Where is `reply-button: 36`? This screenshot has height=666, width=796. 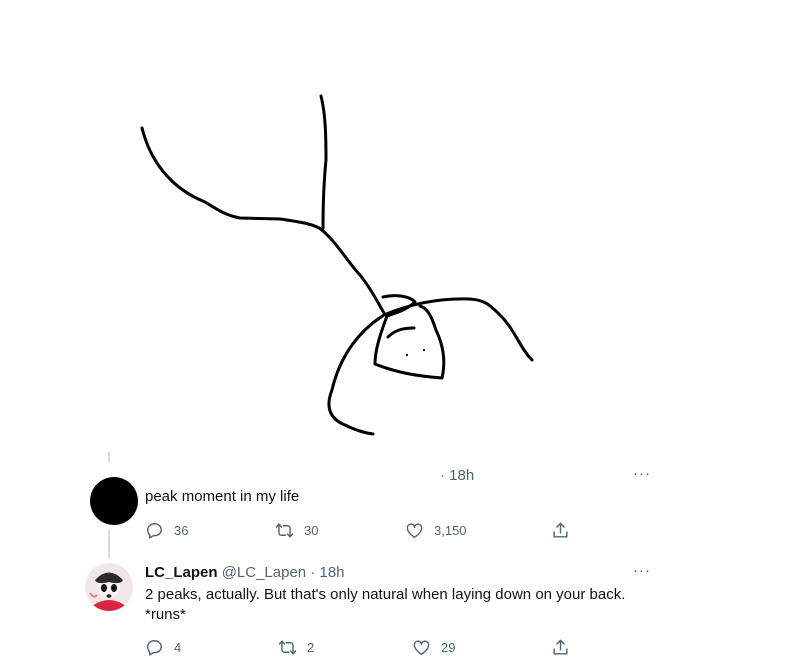
reply-button: 36 is located at coordinates (166, 530).